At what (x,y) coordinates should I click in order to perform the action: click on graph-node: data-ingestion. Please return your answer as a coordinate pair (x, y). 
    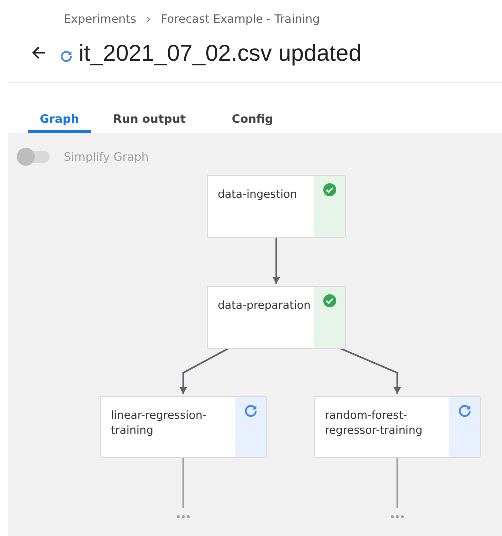
    Looking at the image, I should click on (276, 206).